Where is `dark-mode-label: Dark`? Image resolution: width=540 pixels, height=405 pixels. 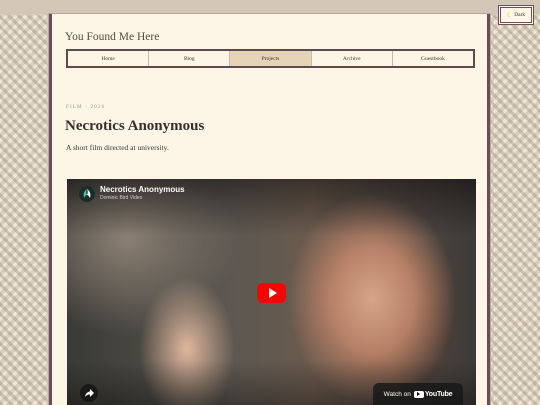
dark-mode-label: Dark is located at coordinates (520, 15).